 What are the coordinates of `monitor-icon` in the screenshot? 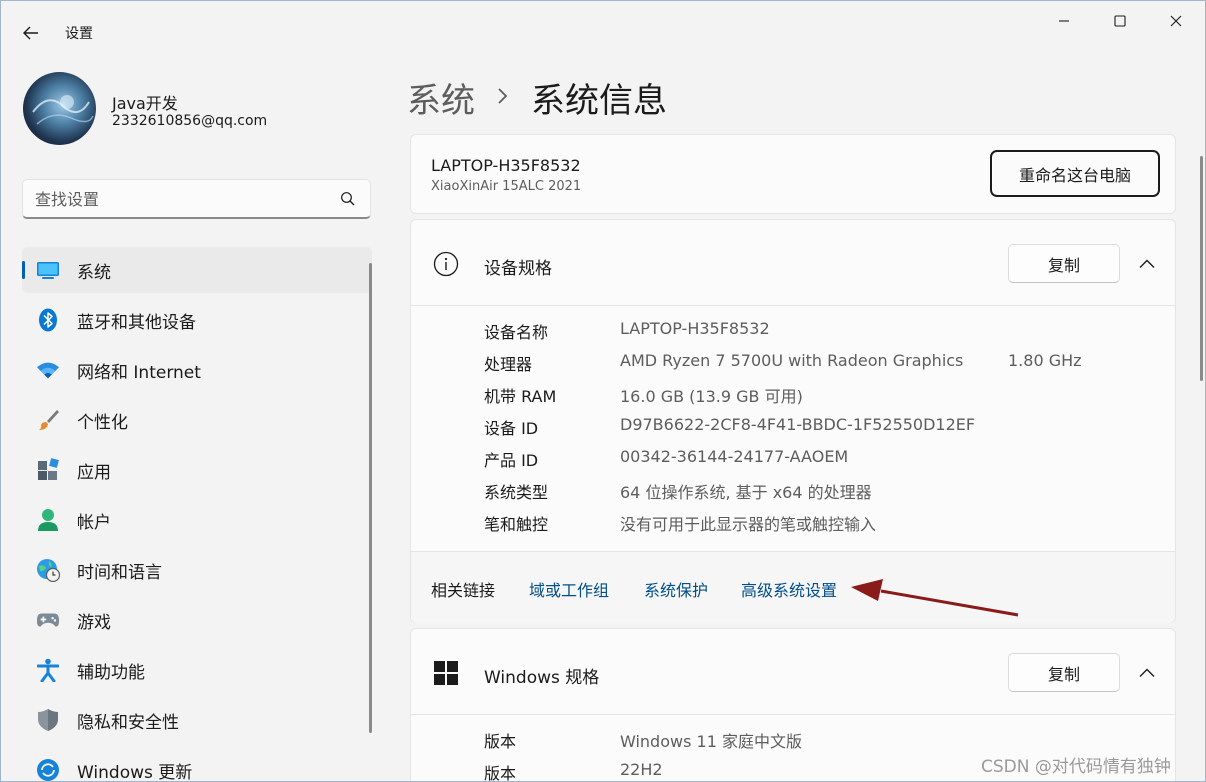 It's located at (48, 270).